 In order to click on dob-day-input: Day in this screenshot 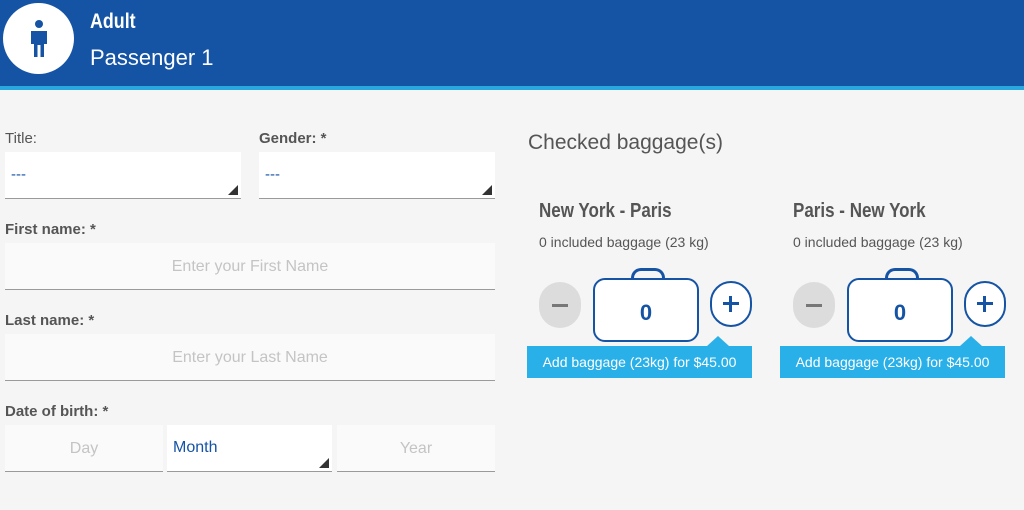, I will do `click(84, 448)`.